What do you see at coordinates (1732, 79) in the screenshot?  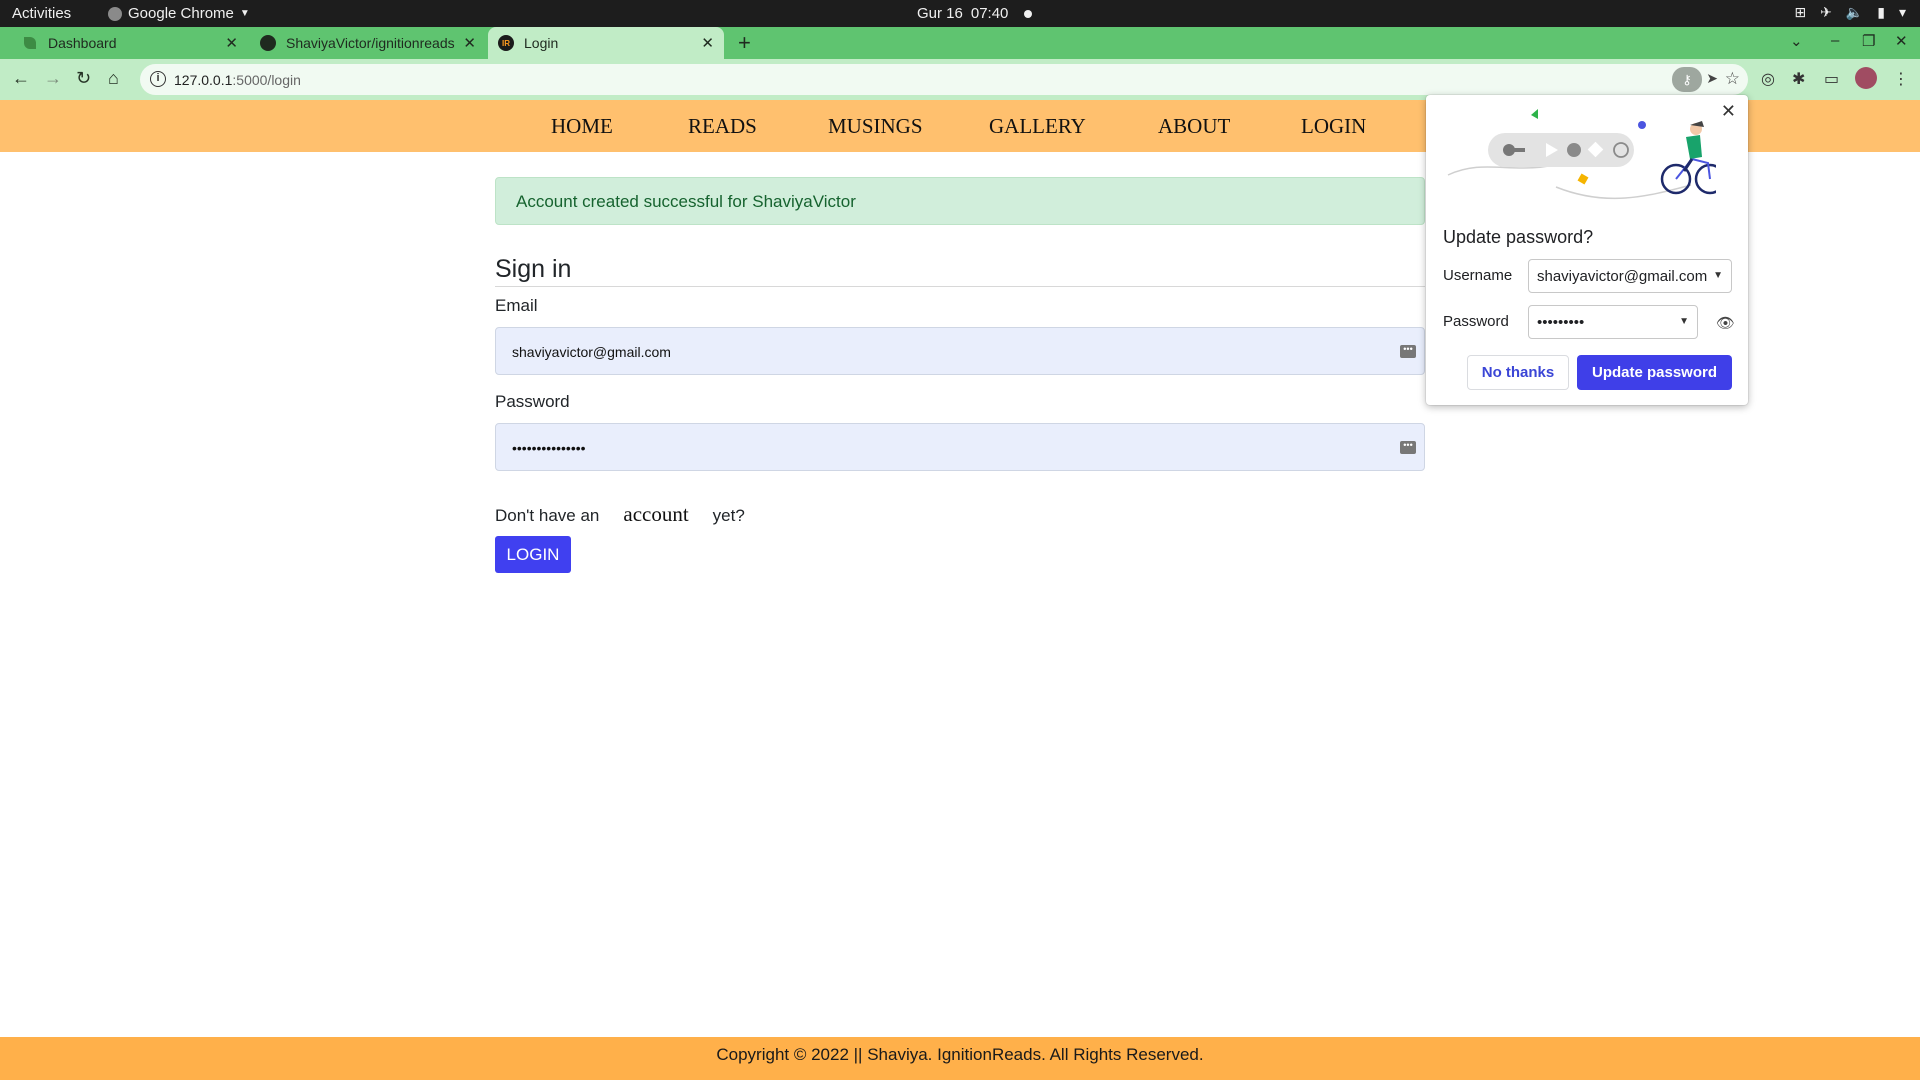 I see `bookmark-star-icon: ☆` at bounding box center [1732, 79].